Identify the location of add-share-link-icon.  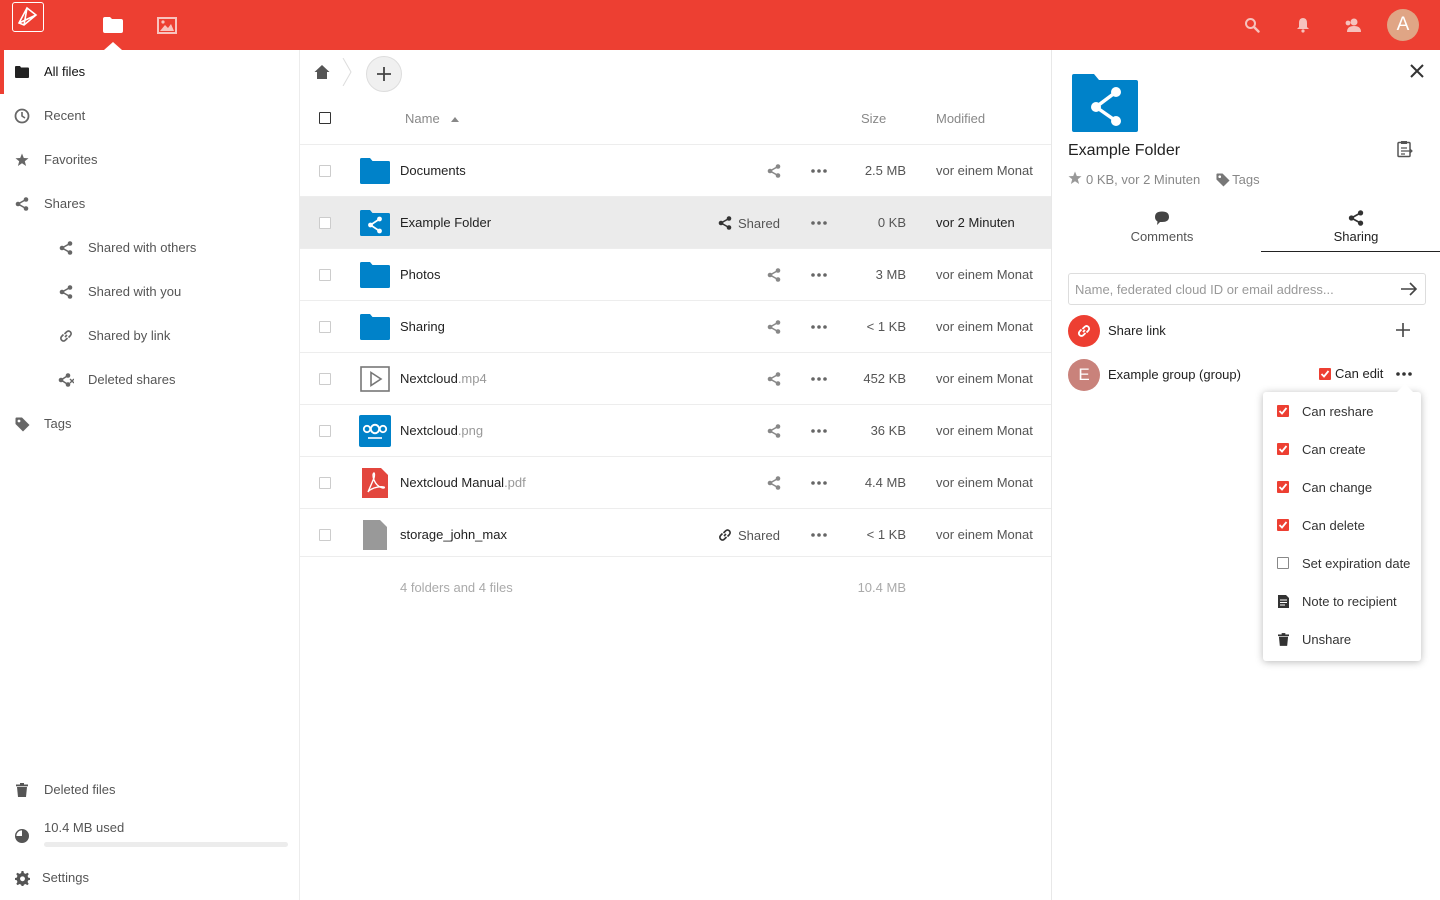
(1404, 331).